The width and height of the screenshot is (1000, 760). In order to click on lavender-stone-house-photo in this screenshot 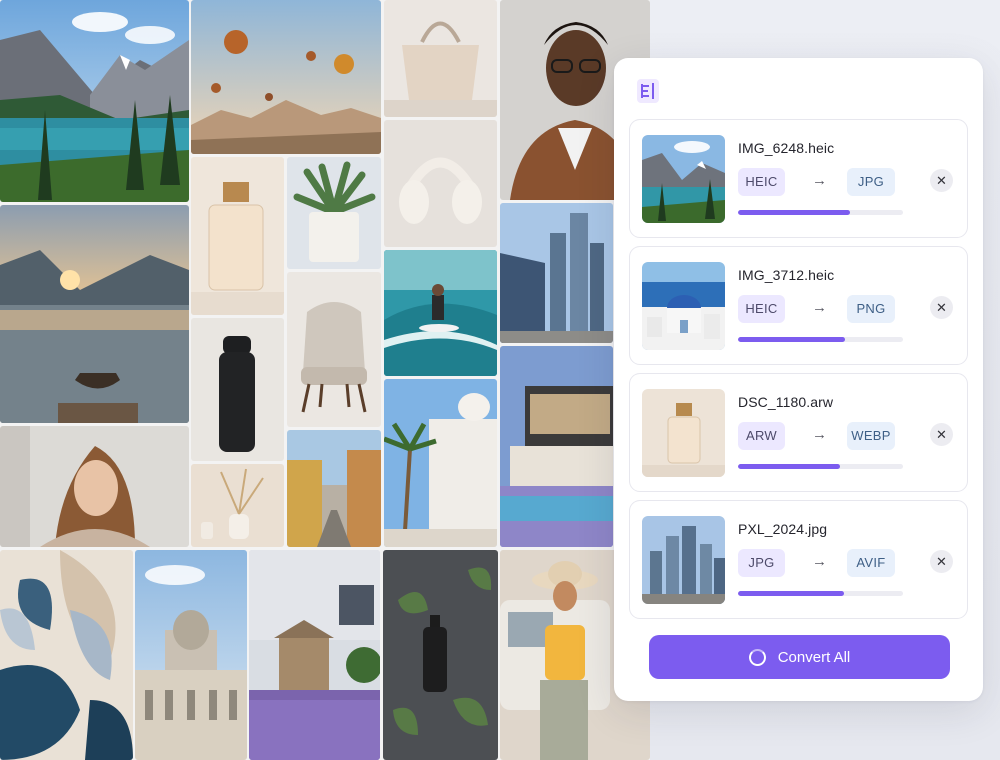, I will do `click(314, 655)`.